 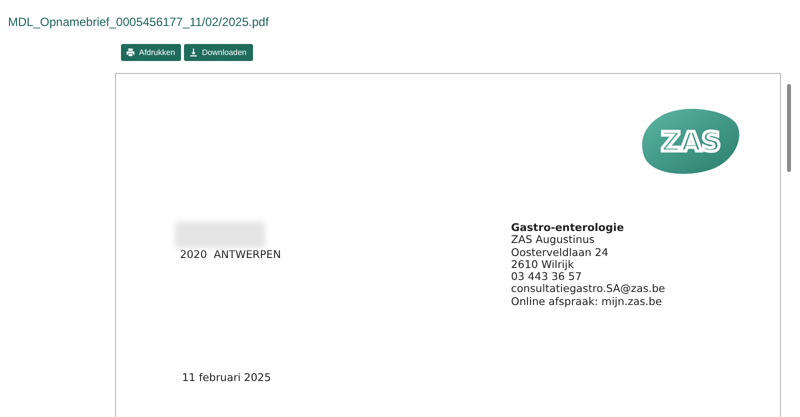 What do you see at coordinates (553, 240) in the screenshot?
I see `address-line: ZAS Augustinus` at bounding box center [553, 240].